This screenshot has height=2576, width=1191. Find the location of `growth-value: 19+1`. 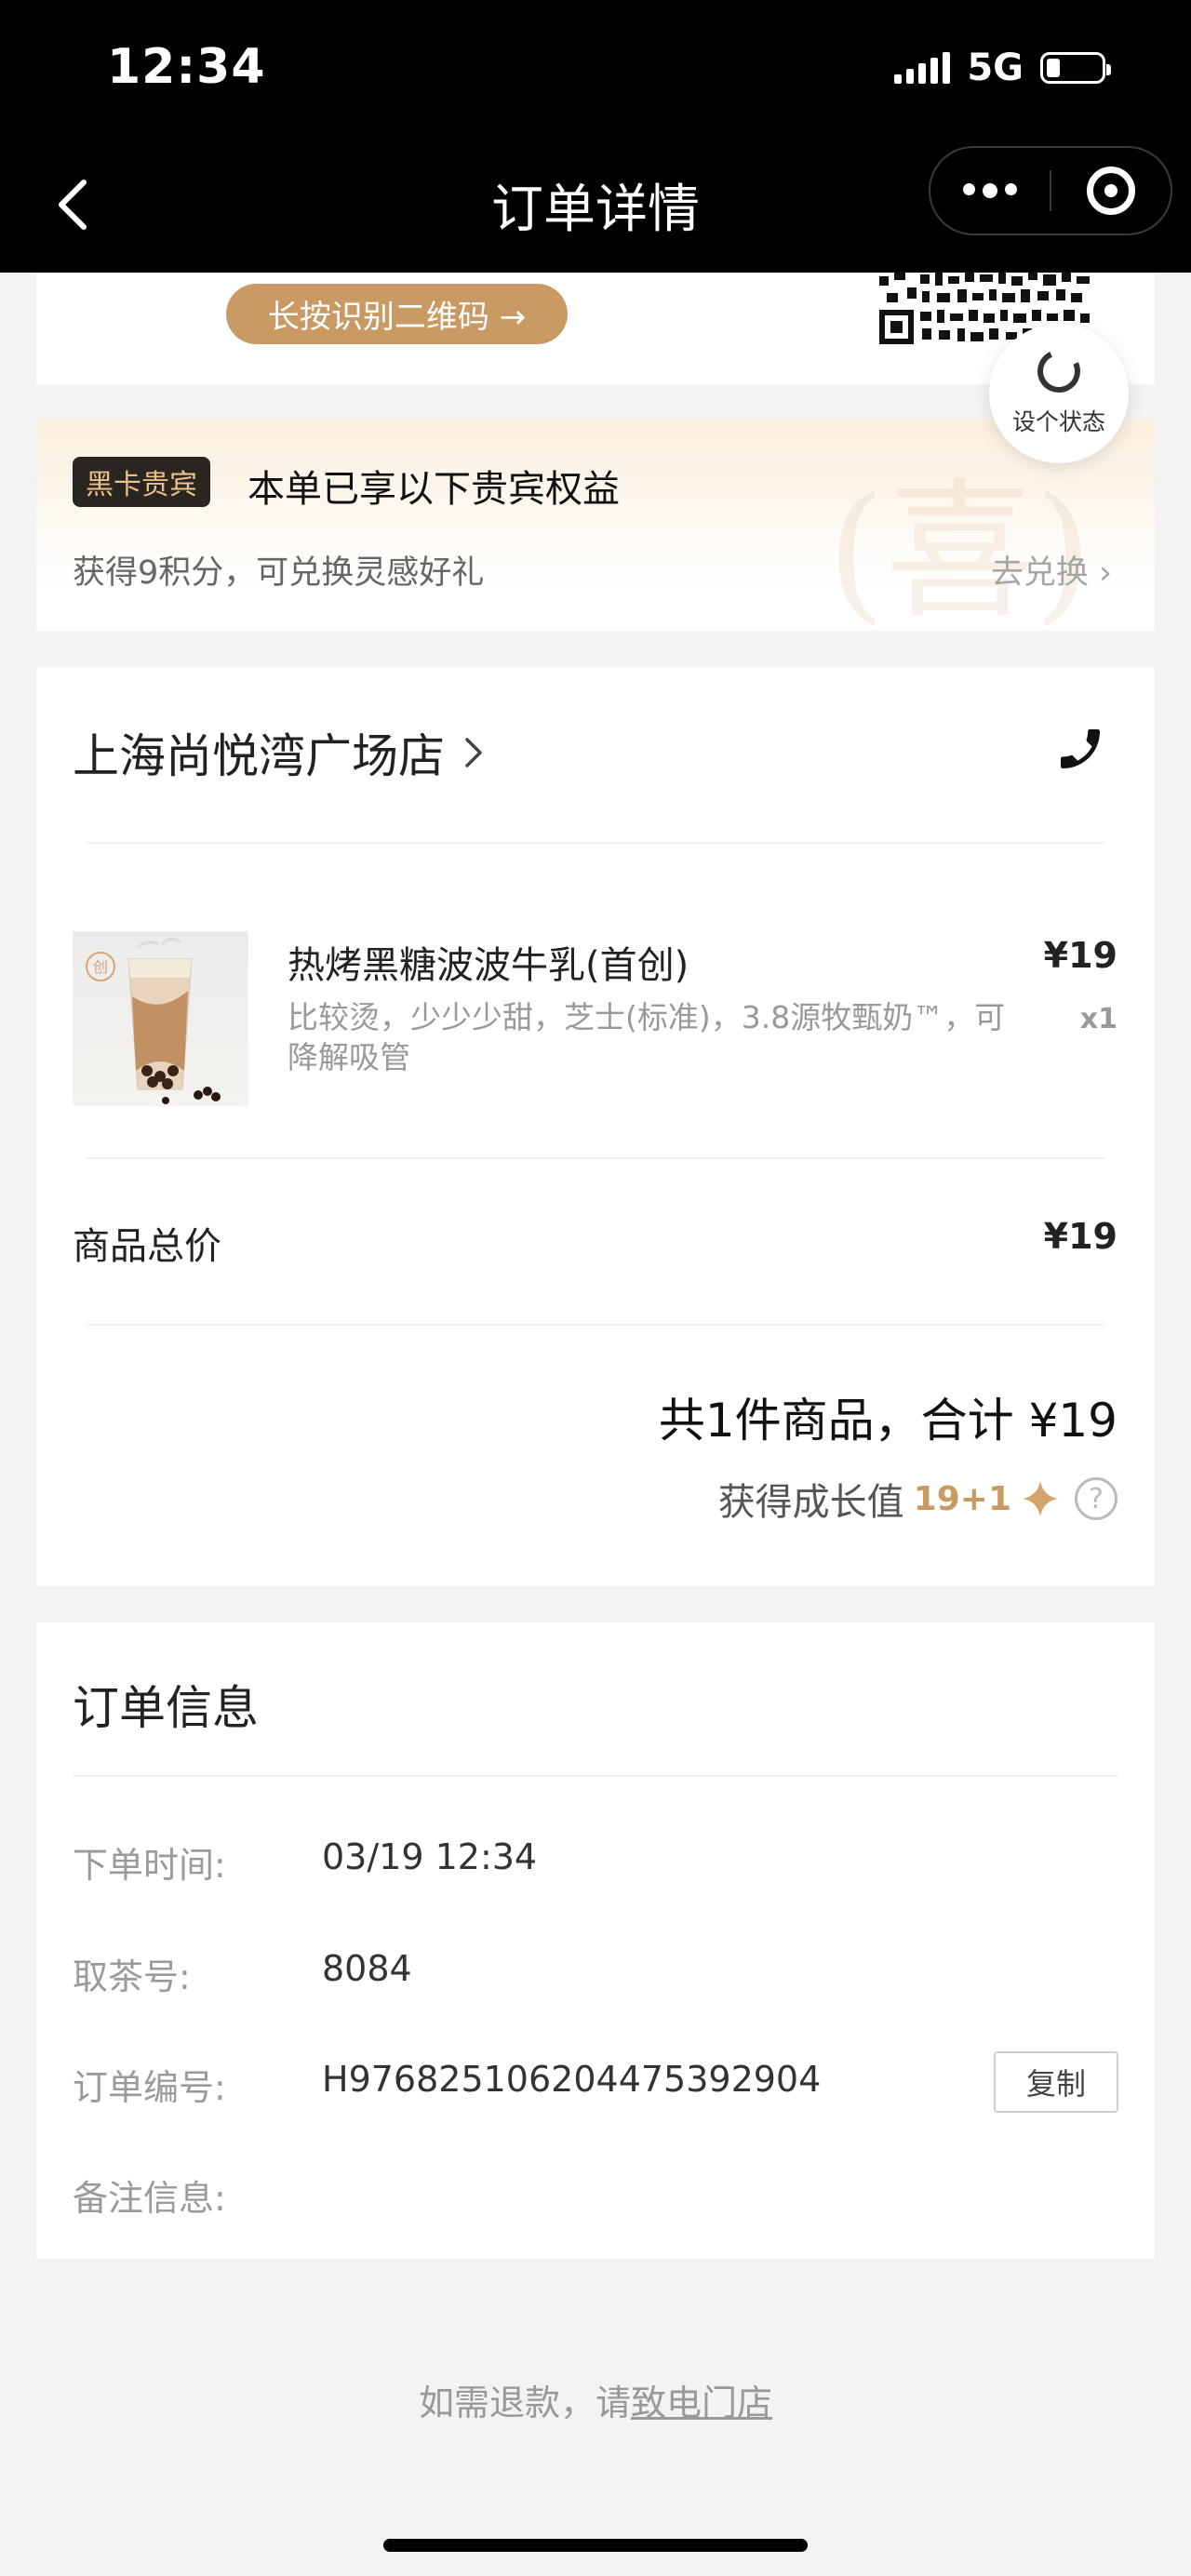

growth-value: 19+1 is located at coordinates (962, 1498).